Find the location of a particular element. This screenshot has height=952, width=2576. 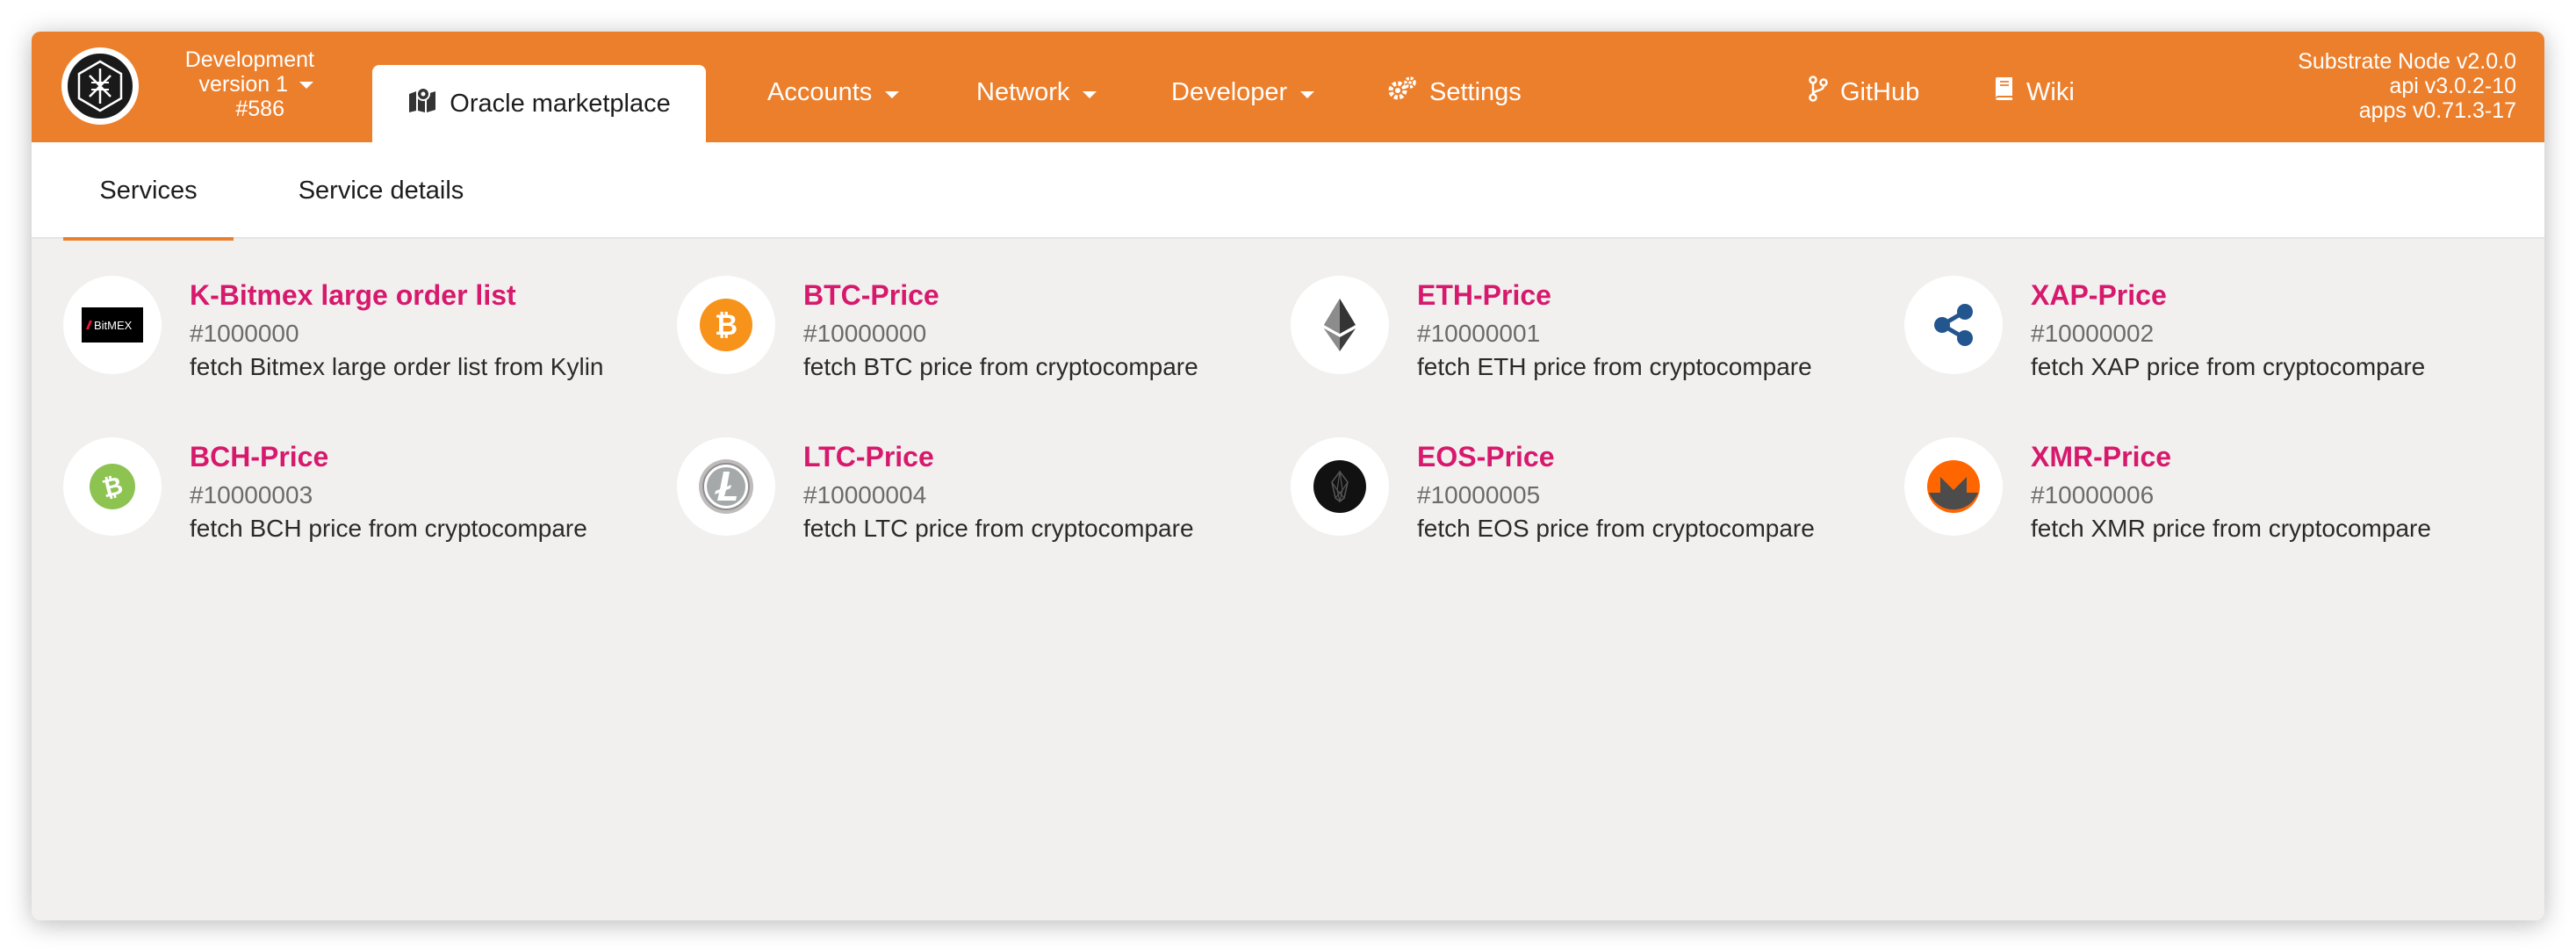

api-version: api v3.0.2-10 is located at coordinates (2452, 86).